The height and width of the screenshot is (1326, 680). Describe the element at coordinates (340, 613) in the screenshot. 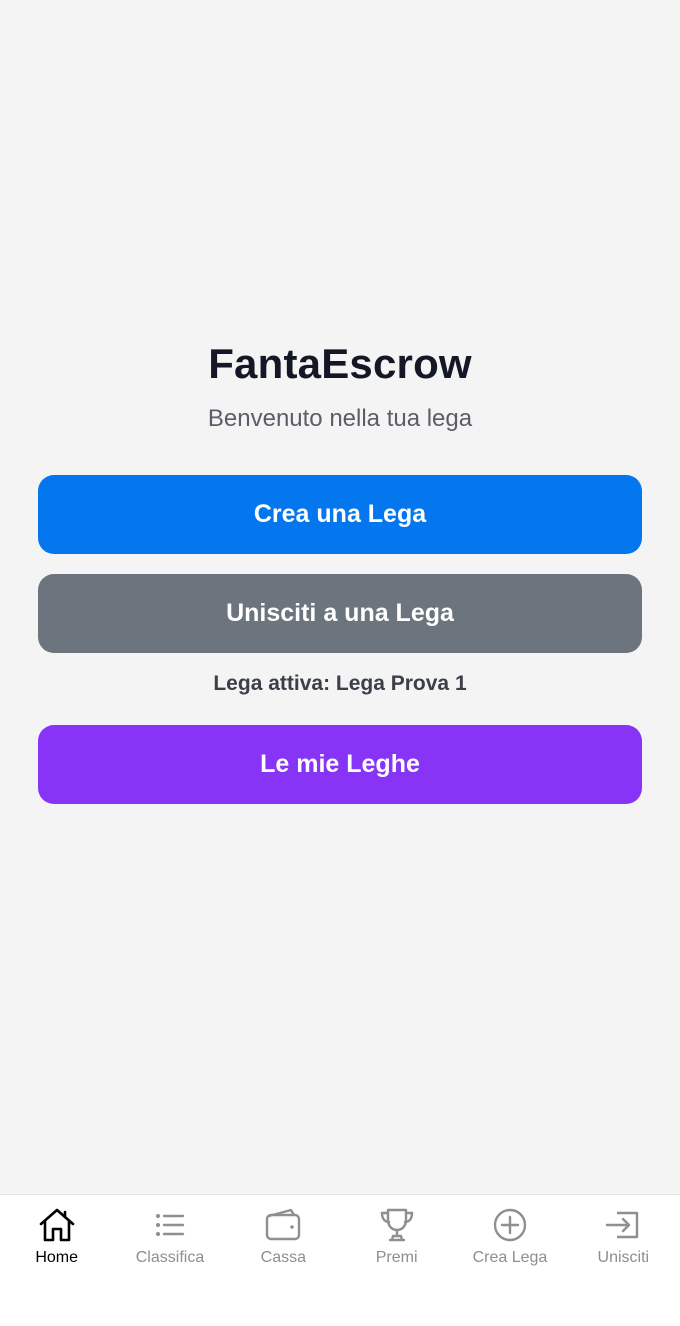

I see `join-league-button: Unisciti a una Lega` at that location.